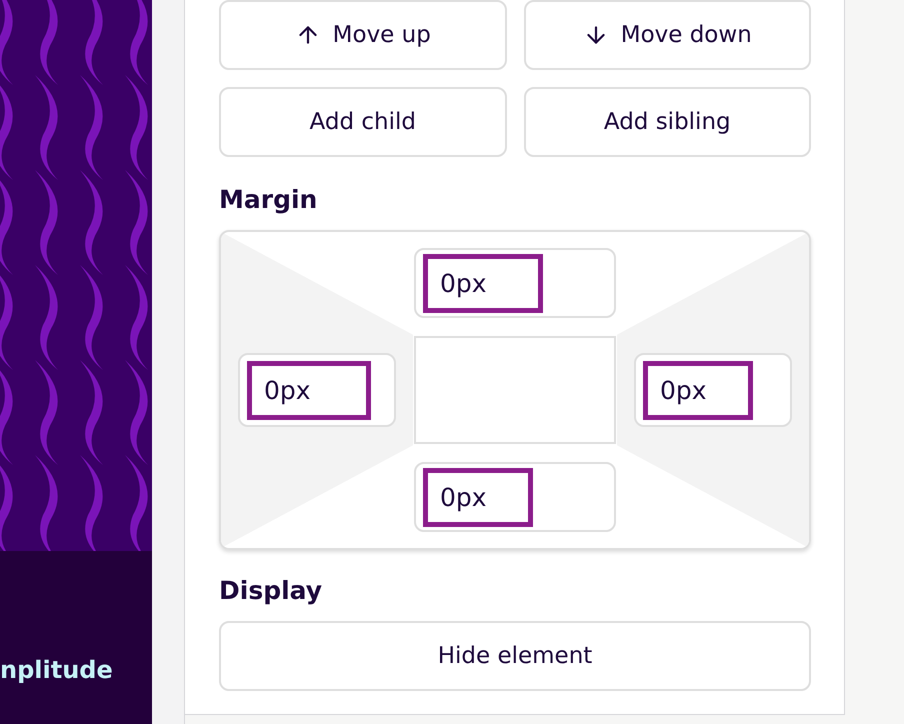 The image size is (904, 724). I want to click on section-heading: Margin, so click(268, 199).